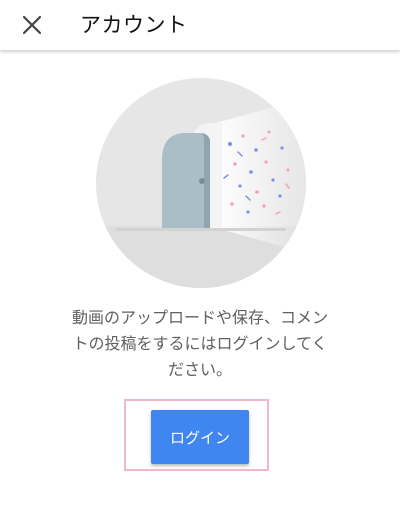 The image size is (400, 507). What do you see at coordinates (199, 369) in the screenshot?
I see `message-line: ださい。` at bounding box center [199, 369].